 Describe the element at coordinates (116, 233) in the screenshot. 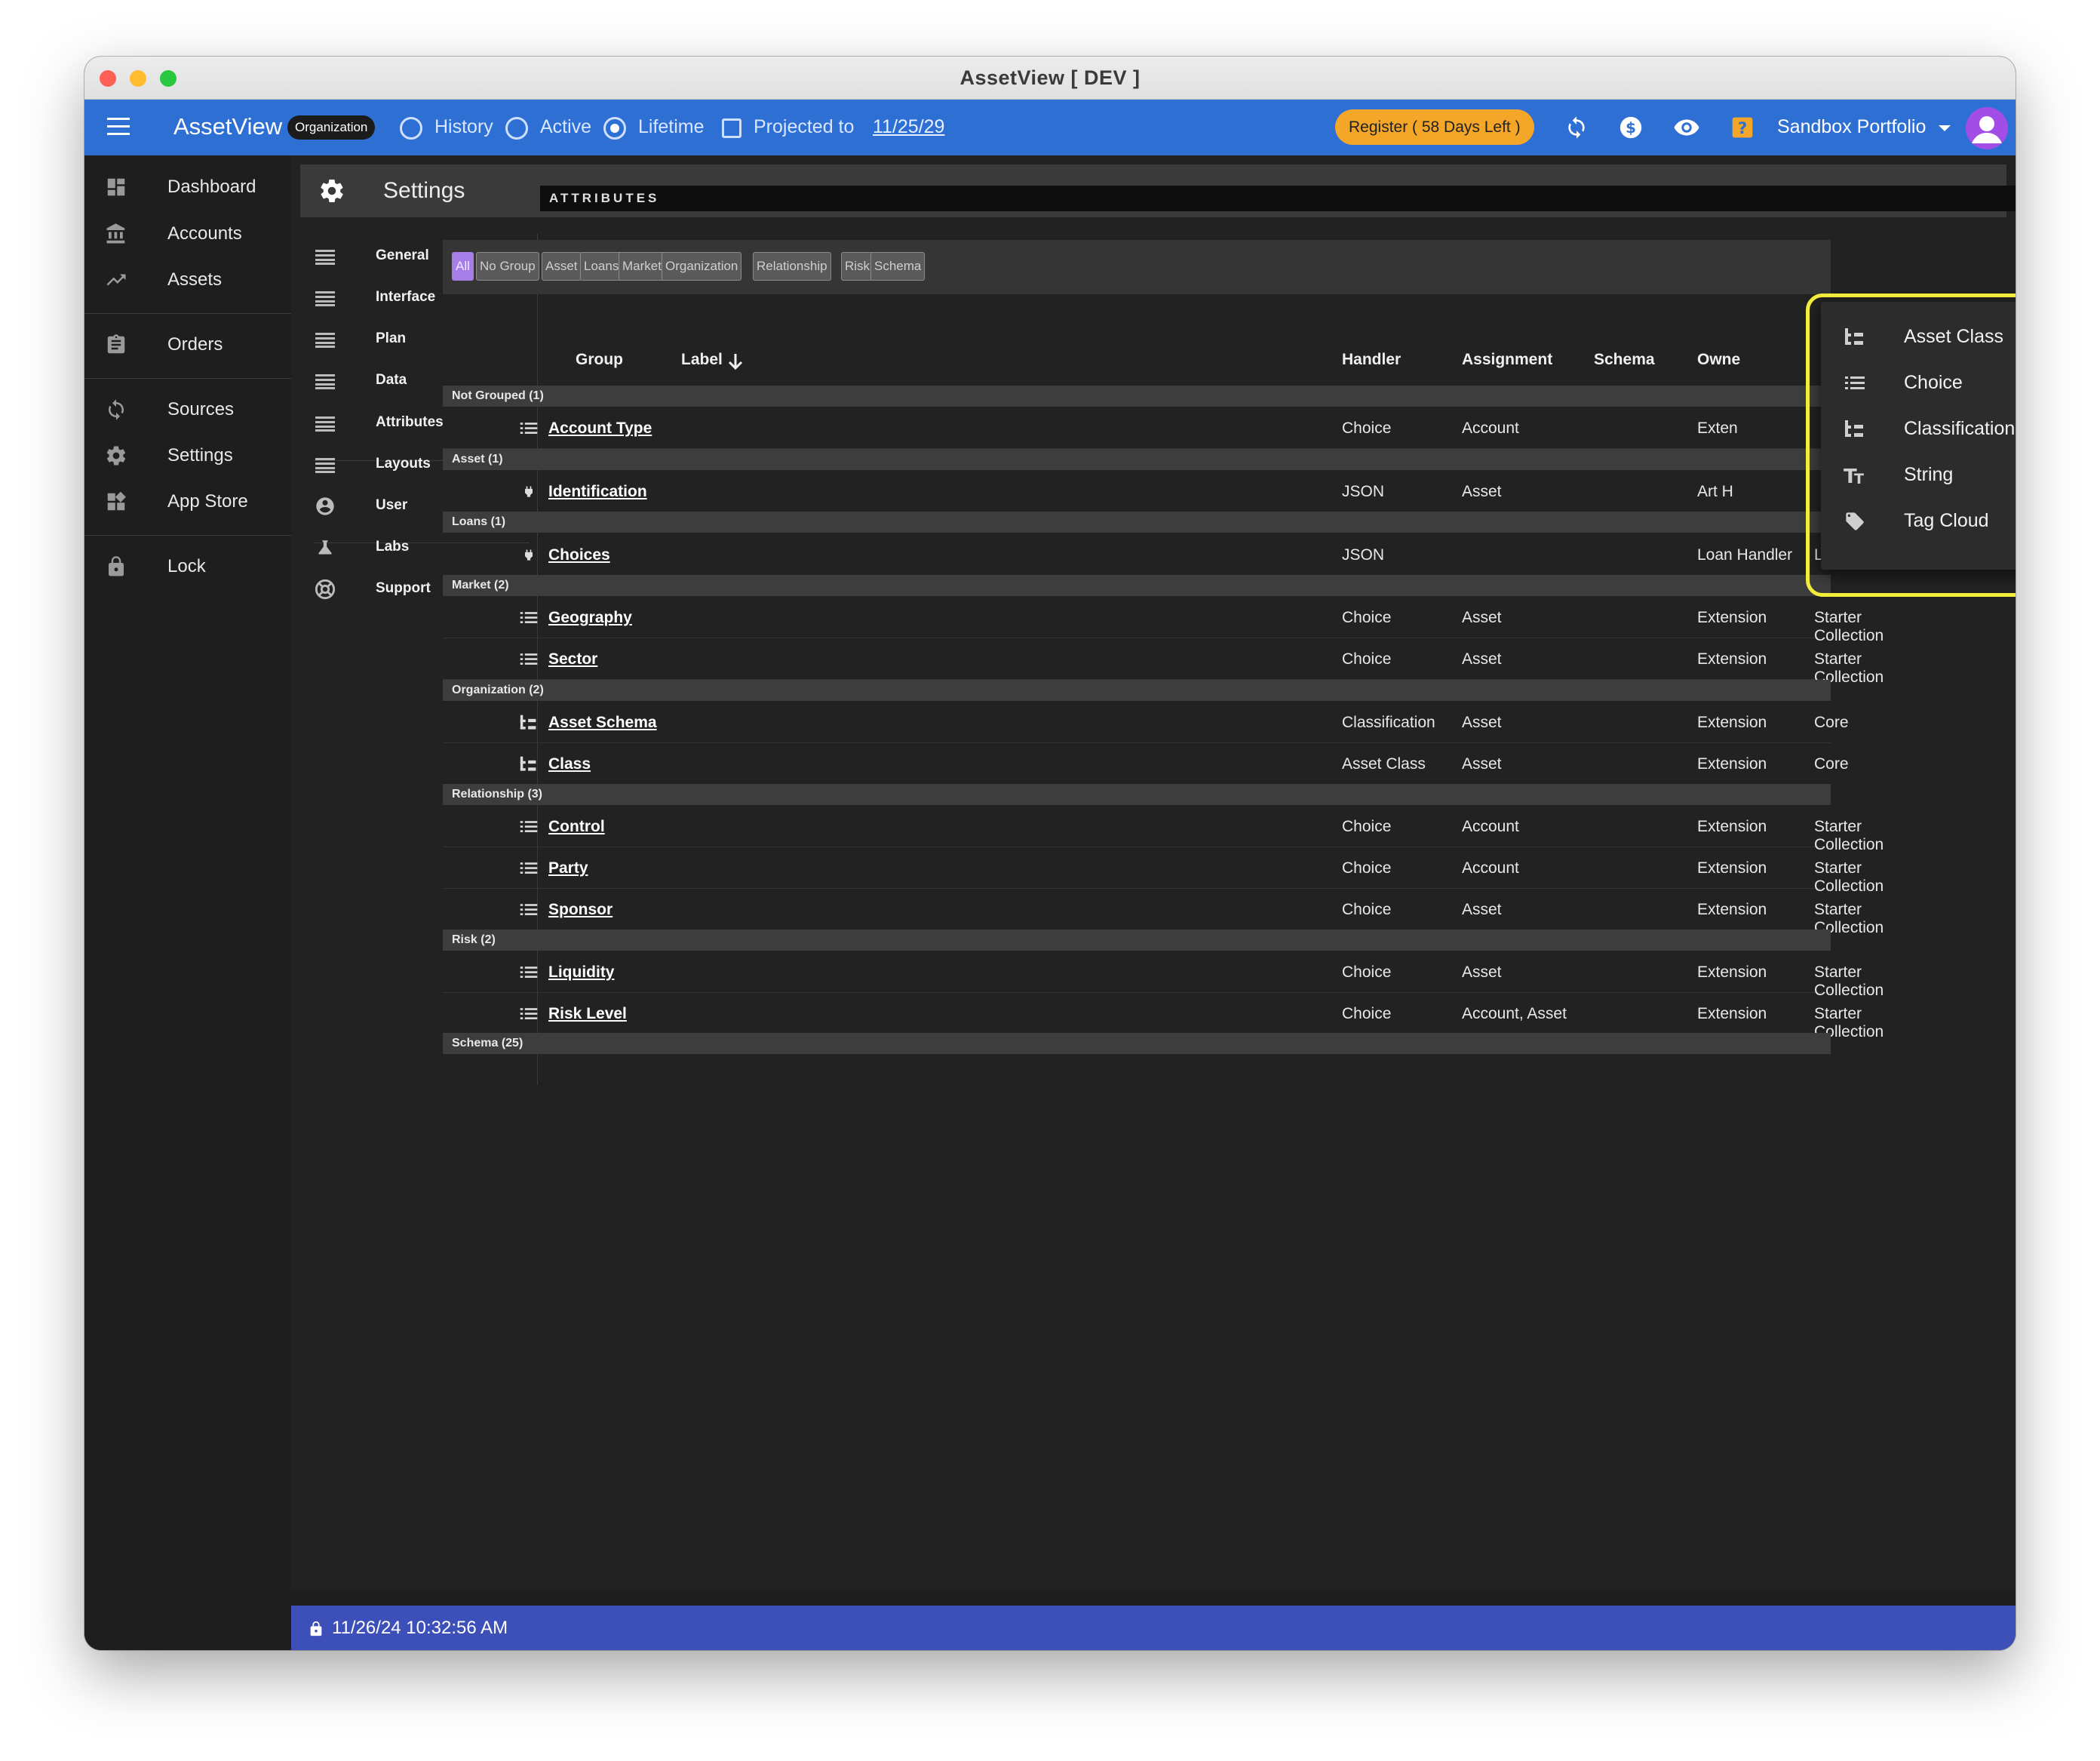

I see `bank-icon` at that location.